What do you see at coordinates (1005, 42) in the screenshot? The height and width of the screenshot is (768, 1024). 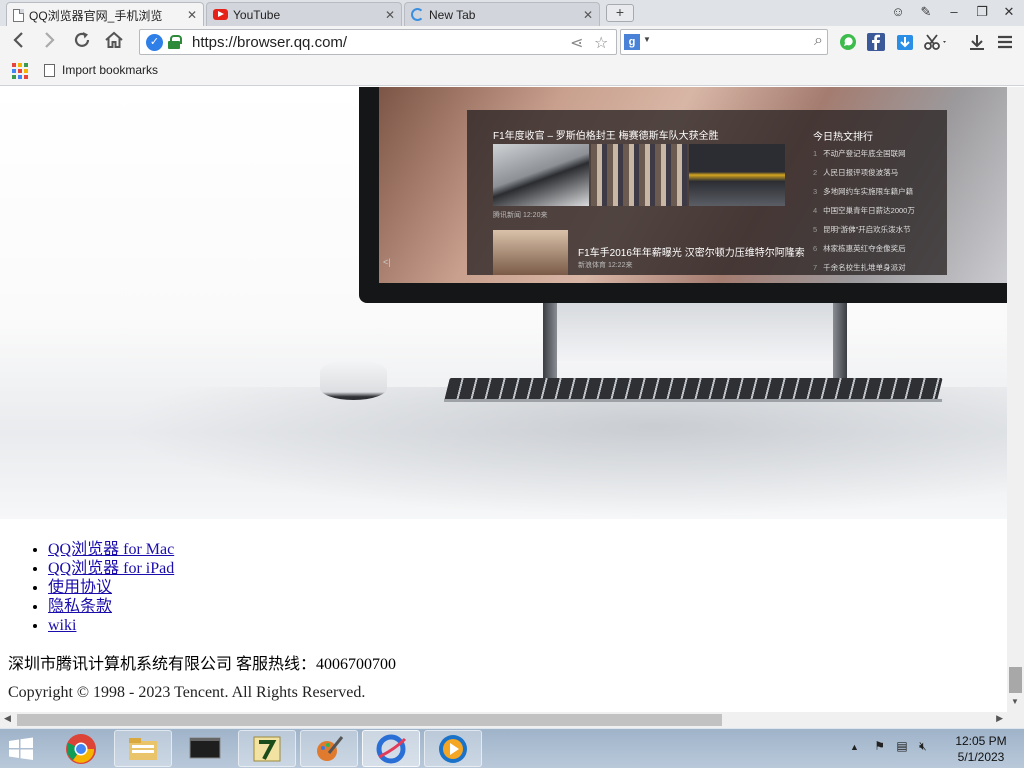 I see `menu-icon` at bounding box center [1005, 42].